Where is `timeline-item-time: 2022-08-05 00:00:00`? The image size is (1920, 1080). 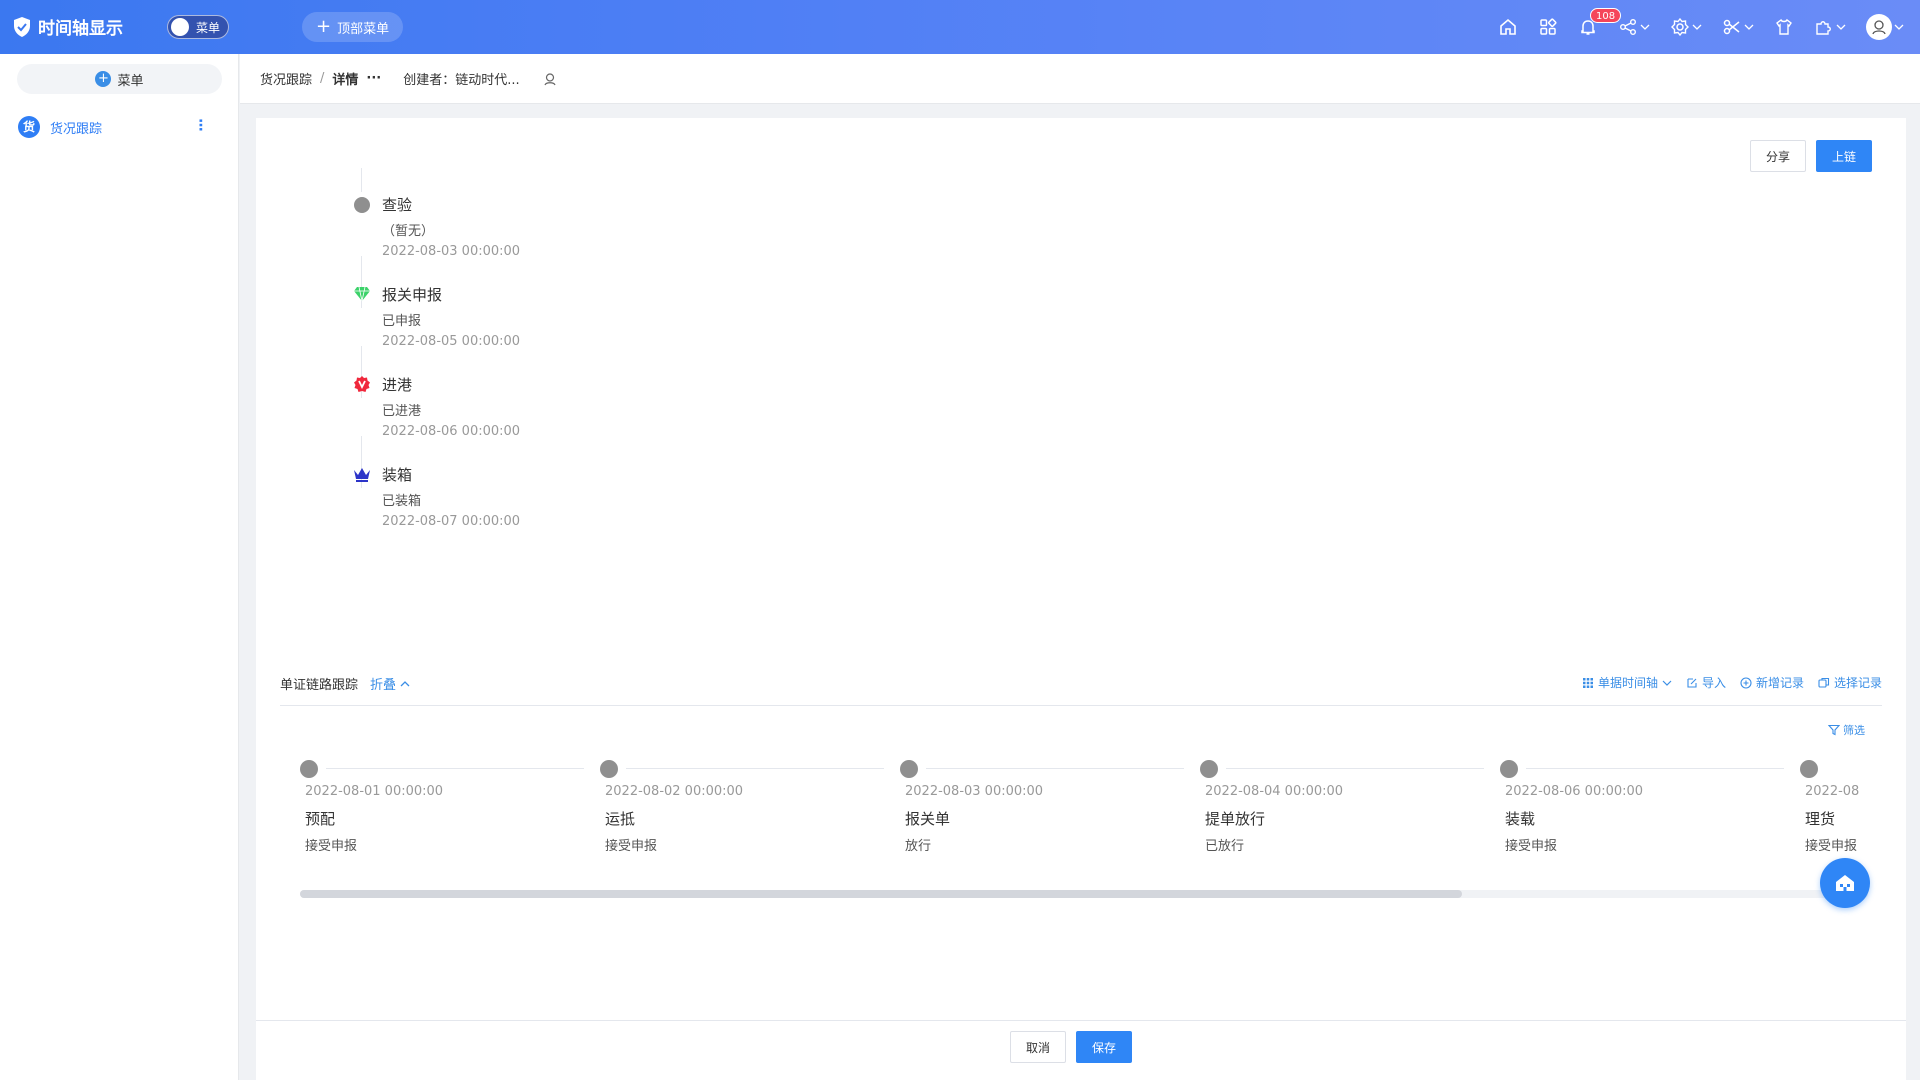 timeline-item-time: 2022-08-05 00:00:00 is located at coordinates (451, 341).